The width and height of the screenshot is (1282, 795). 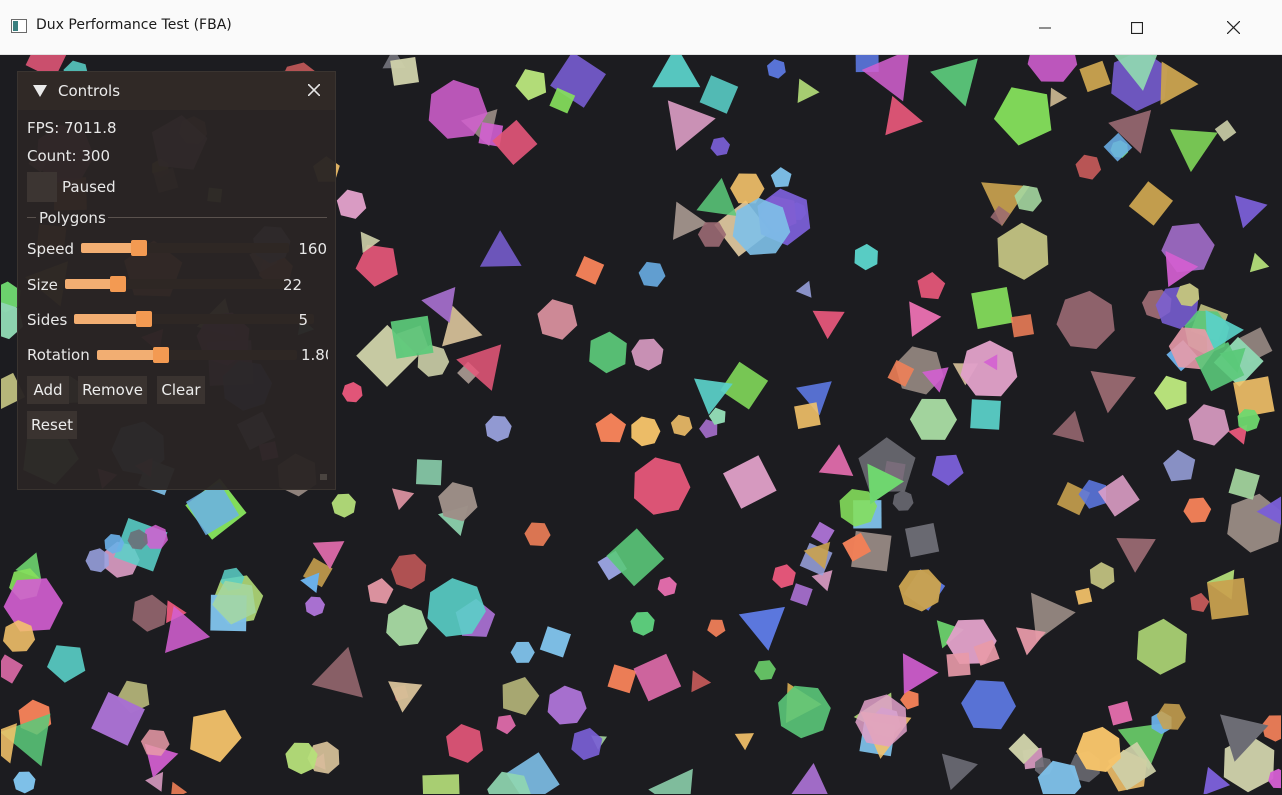 What do you see at coordinates (181, 390) in the screenshot?
I see `clear-button: Clear` at bounding box center [181, 390].